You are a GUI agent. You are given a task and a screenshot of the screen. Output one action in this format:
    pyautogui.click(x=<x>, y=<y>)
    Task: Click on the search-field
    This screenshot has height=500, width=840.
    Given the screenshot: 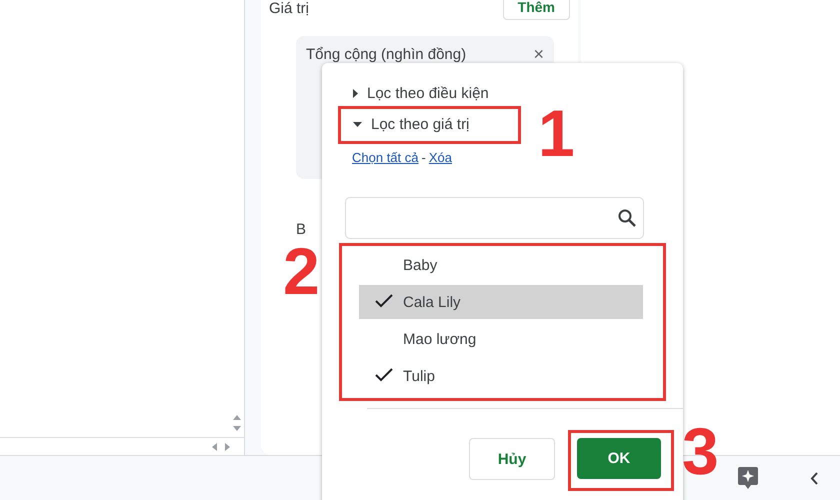 What is the action you would take?
    pyautogui.click(x=494, y=218)
    